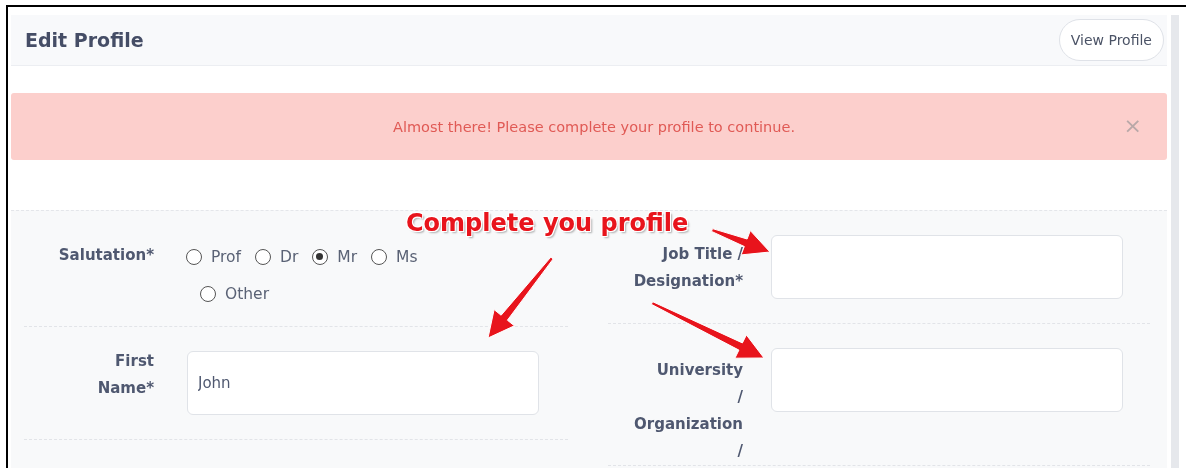 This screenshot has height=474, width=1186. I want to click on annotation-text: Complete you profile, so click(547, 223).